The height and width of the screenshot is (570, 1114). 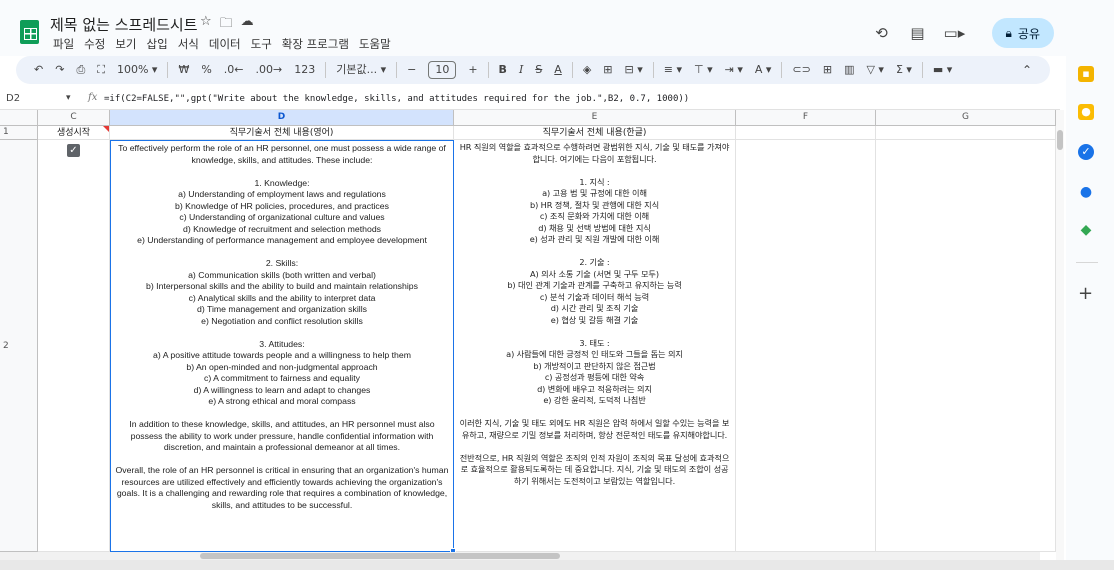 I want to click on menu-data: 데이터, so click(x=225, y=44).